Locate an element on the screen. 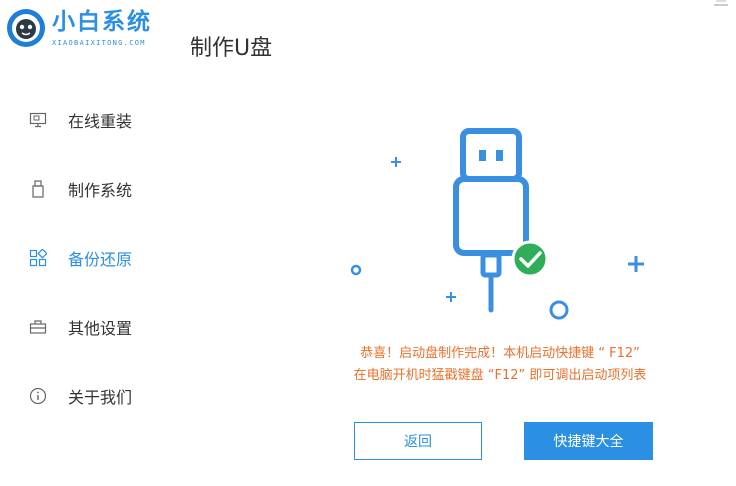 Image resolution: width=736 pixels, height=486 pixels. sidebar-item-other-settings: 其他设置 is located at coordinates (80, 327).